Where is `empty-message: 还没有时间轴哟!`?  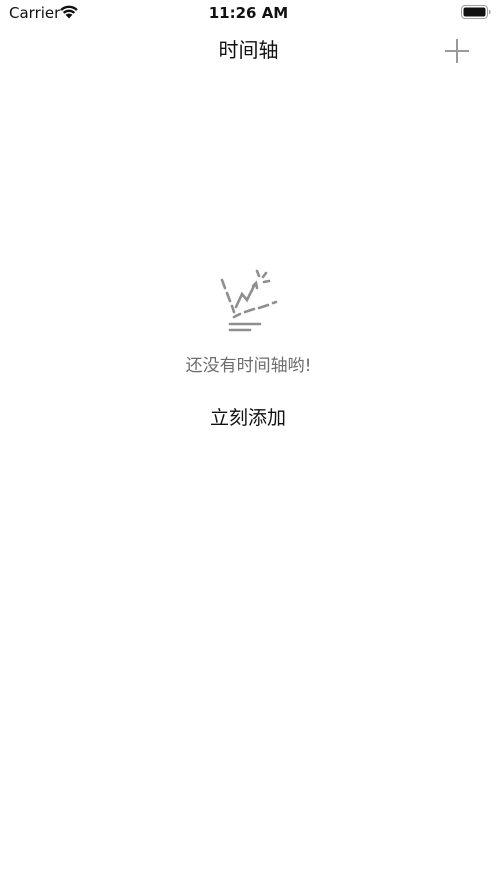 empty-message: 还没有时间轴哟! is located at coordinates (248, 366).